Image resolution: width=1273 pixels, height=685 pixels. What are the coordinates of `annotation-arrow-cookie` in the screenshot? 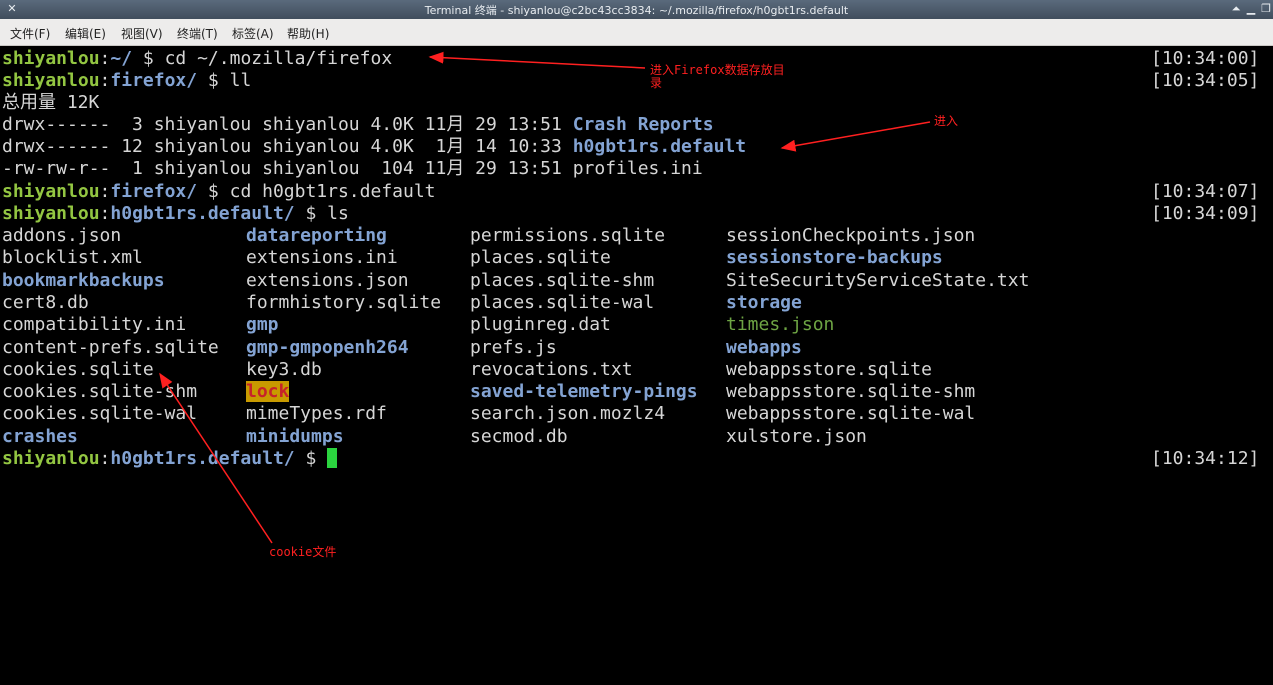 It's located at (216, 458).